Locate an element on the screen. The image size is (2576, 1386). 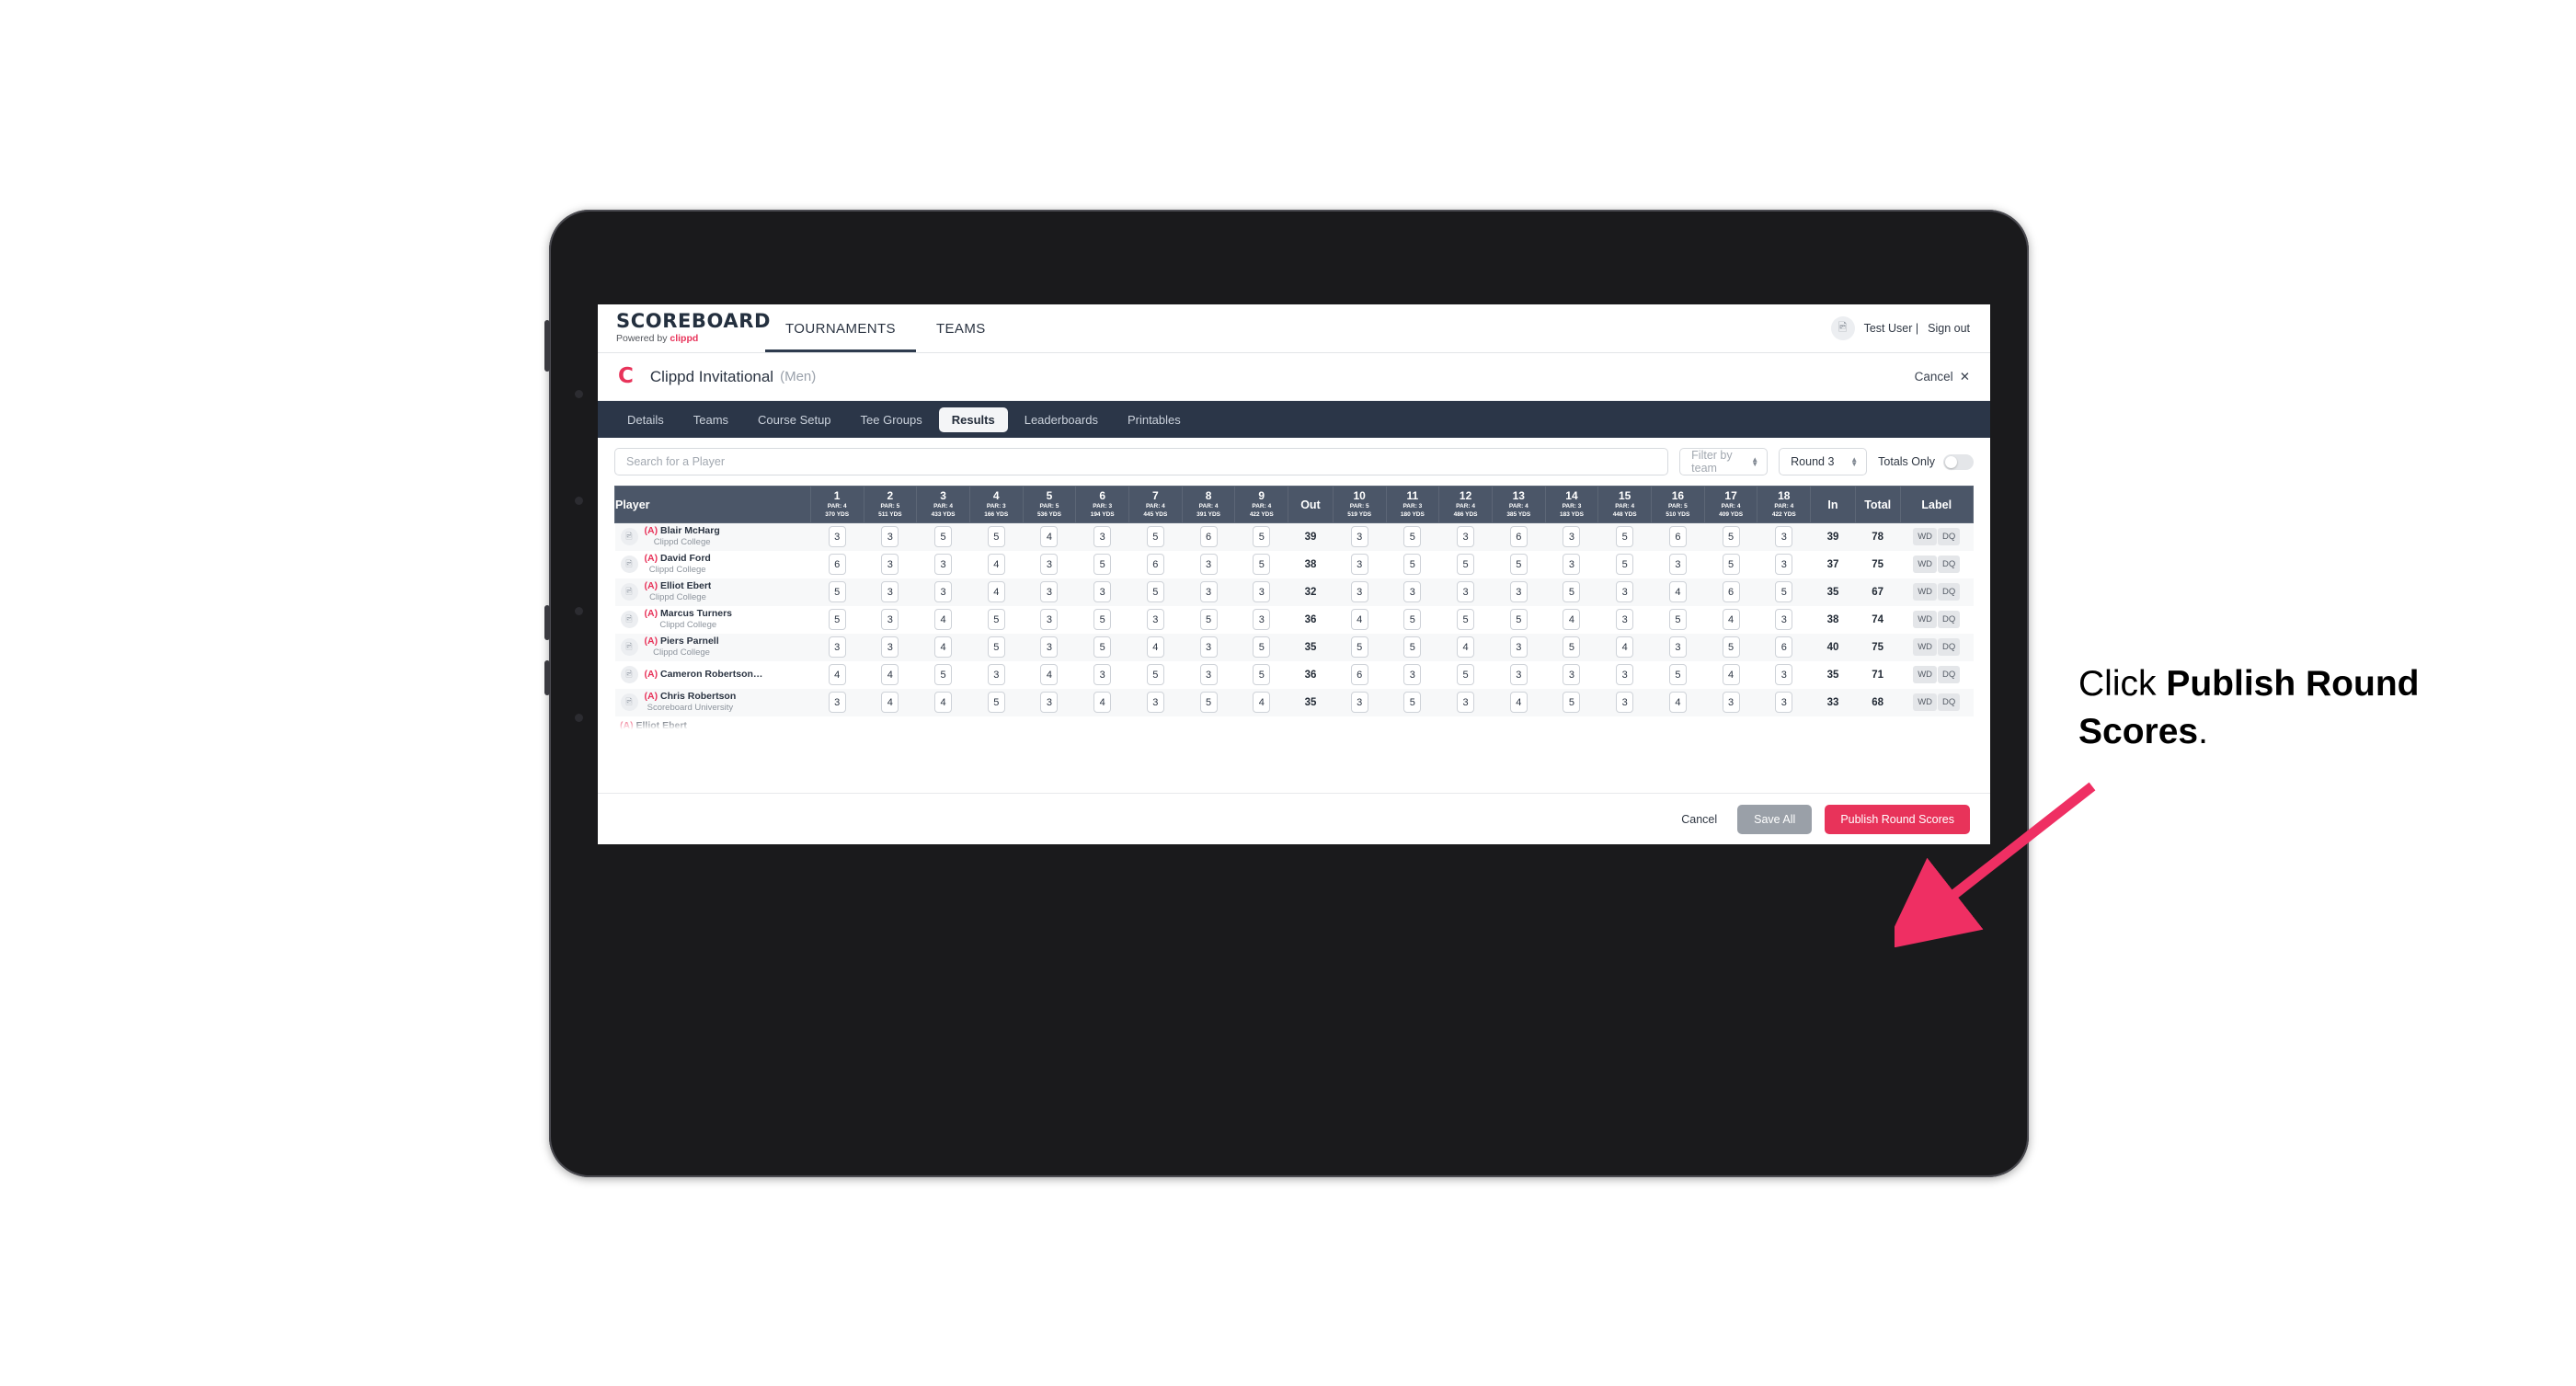
volume-down-button is located at coordinates (547, 677).